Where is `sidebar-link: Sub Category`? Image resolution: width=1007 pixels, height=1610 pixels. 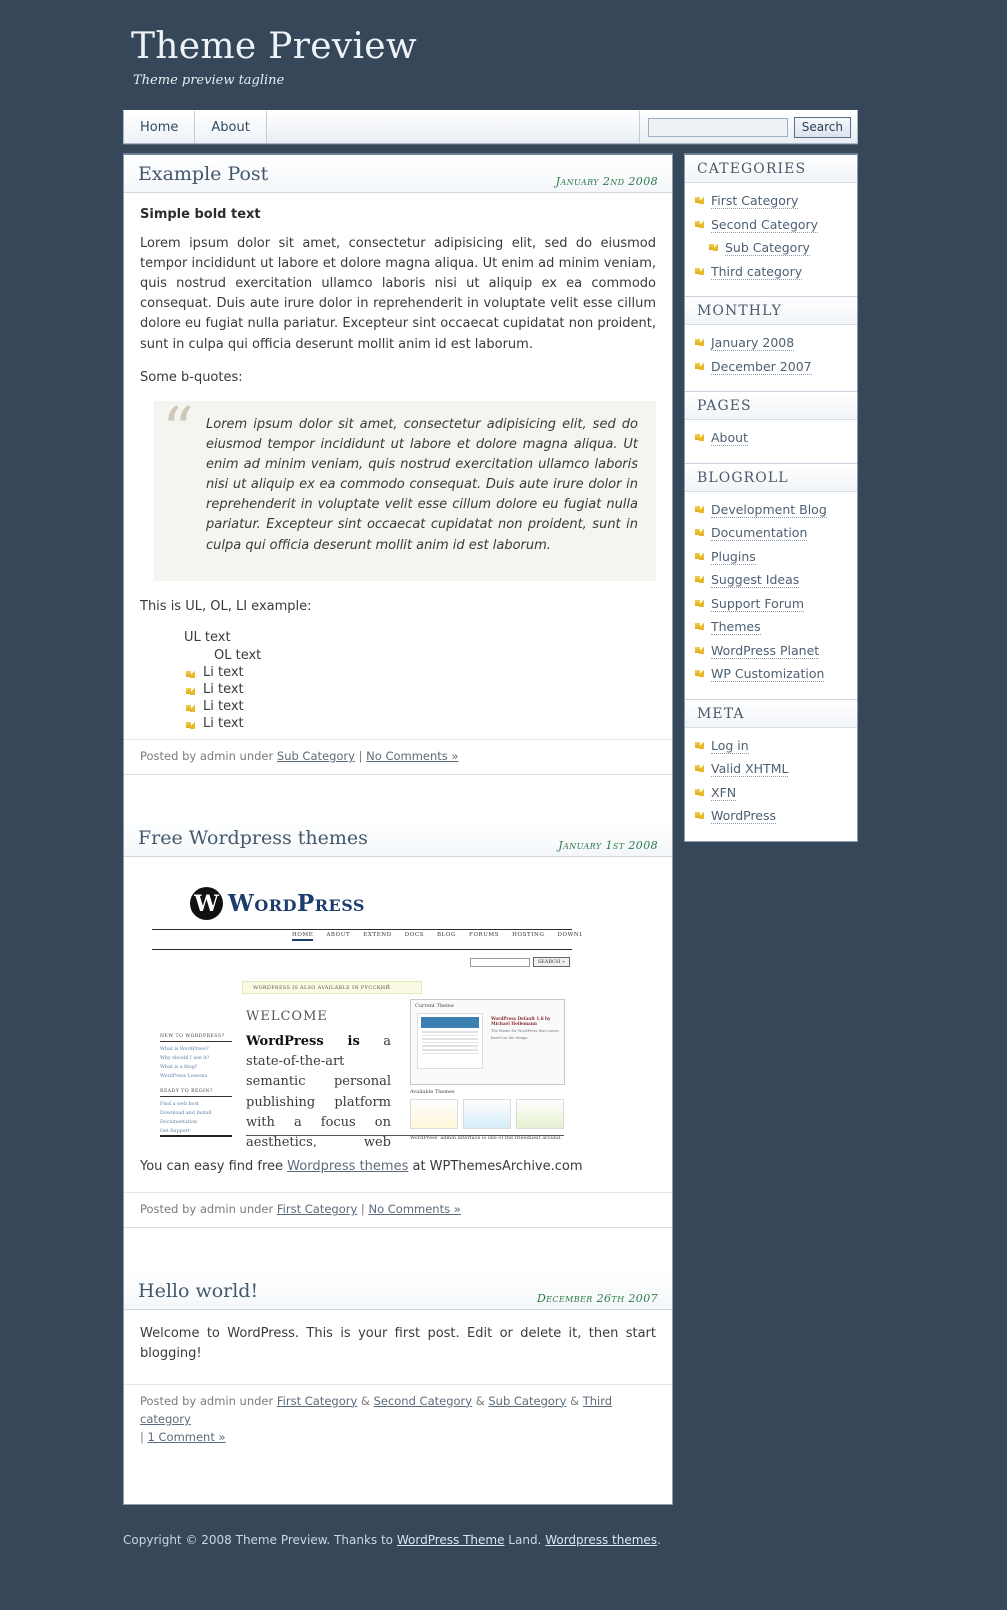
sidebar-link: Sub Category is located at coordinates (767, 248).